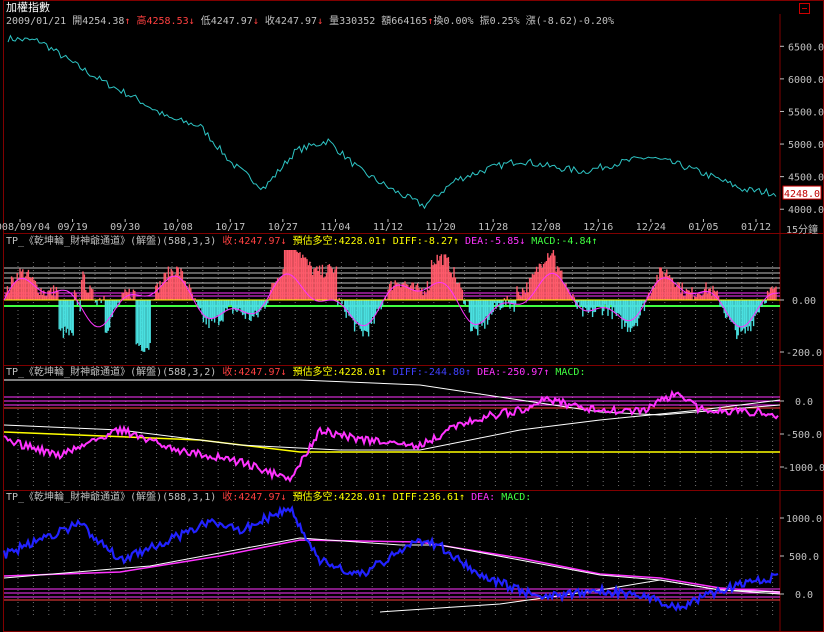  I want to click on panel1-label: TP_《乾坤輪_財神爺通道》(解盤)(588,3,3), so click(111, 241).